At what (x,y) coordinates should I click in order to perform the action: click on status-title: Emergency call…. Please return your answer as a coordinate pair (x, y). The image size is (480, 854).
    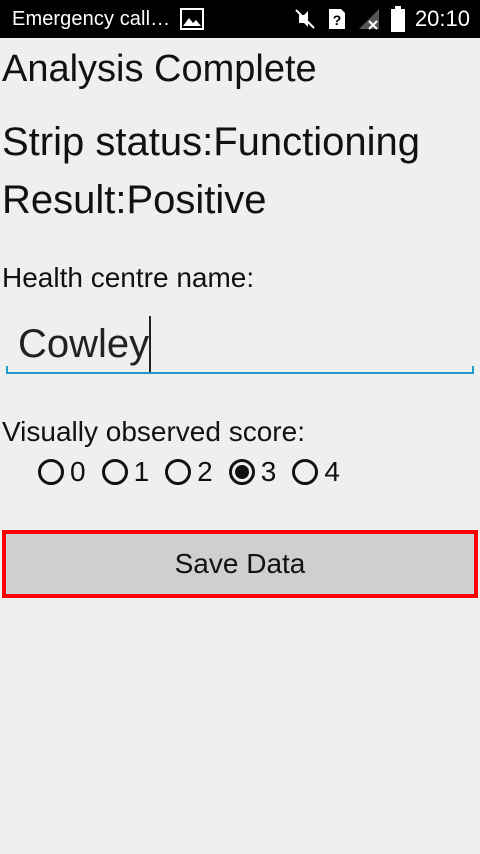
    Looking at the image, I should click on (91, 18).